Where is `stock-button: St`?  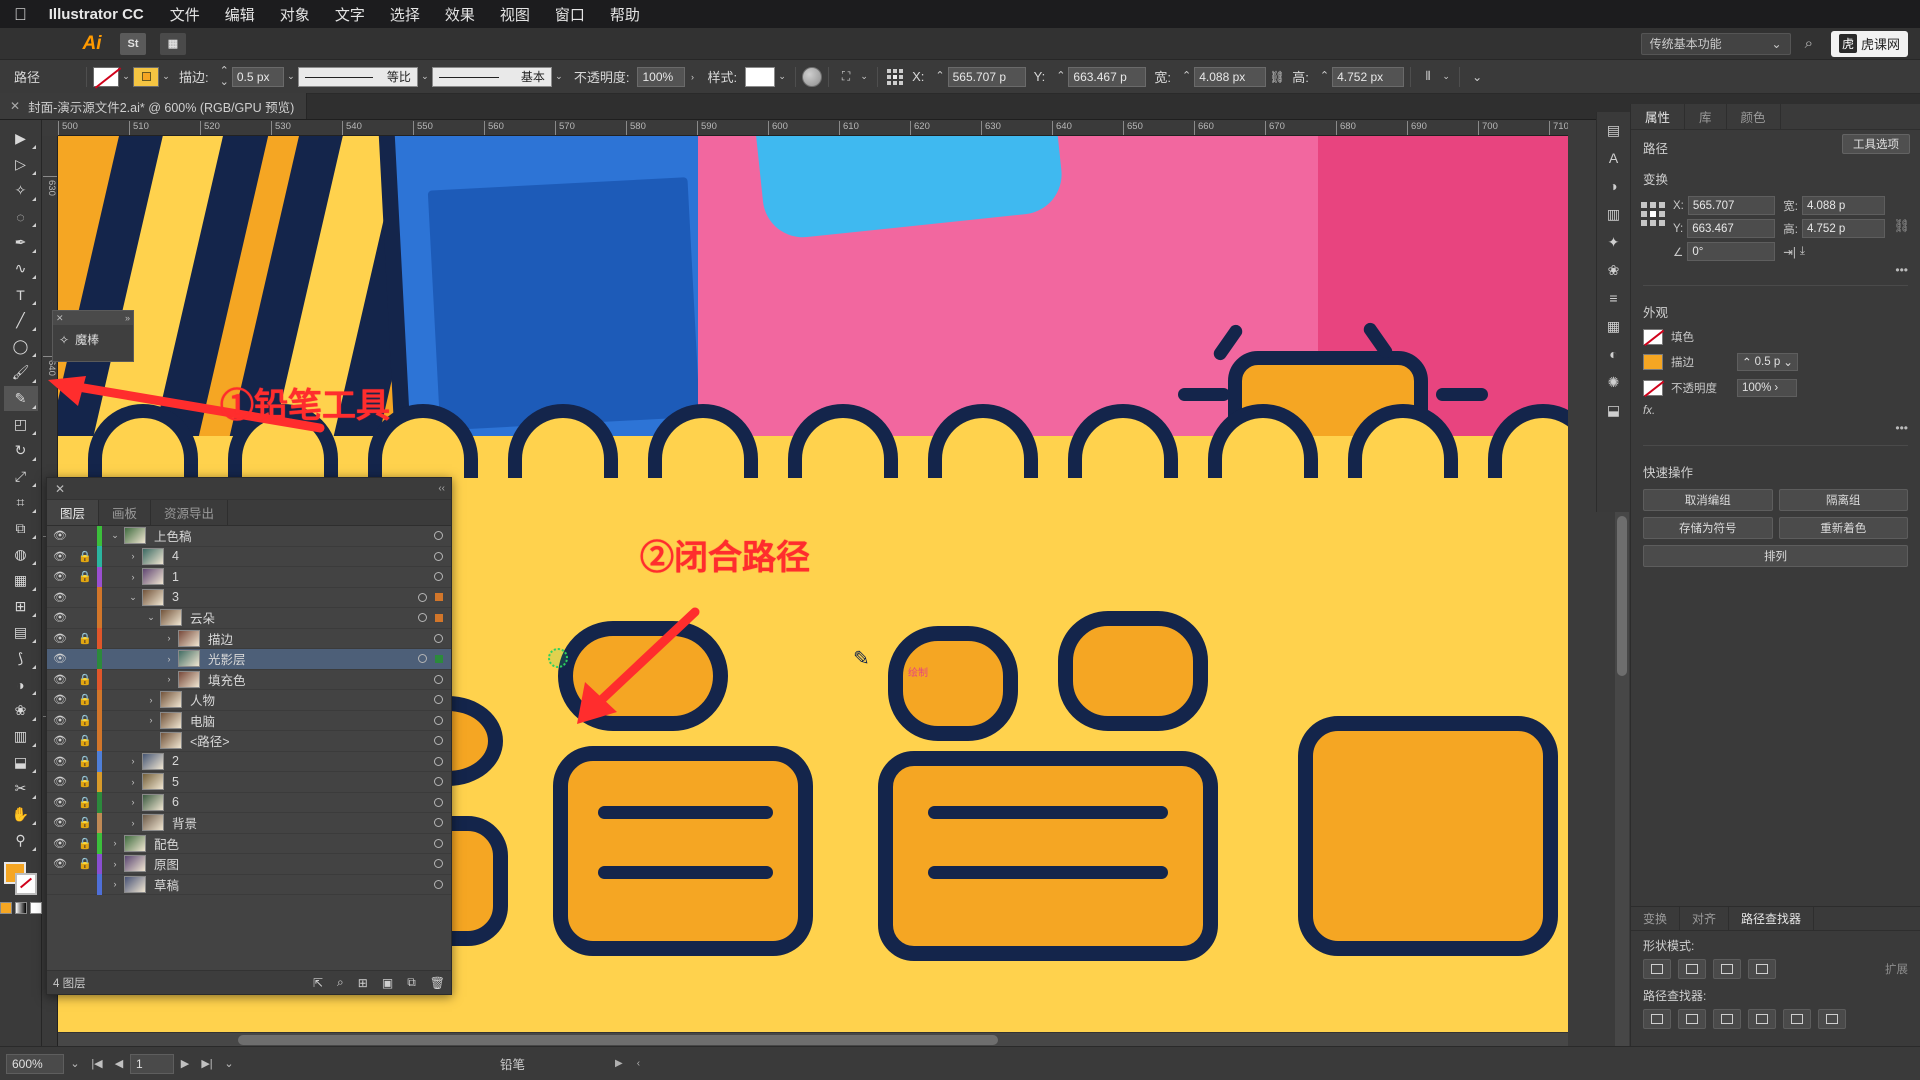 stock-button: St is located at coordinates (133, 43).